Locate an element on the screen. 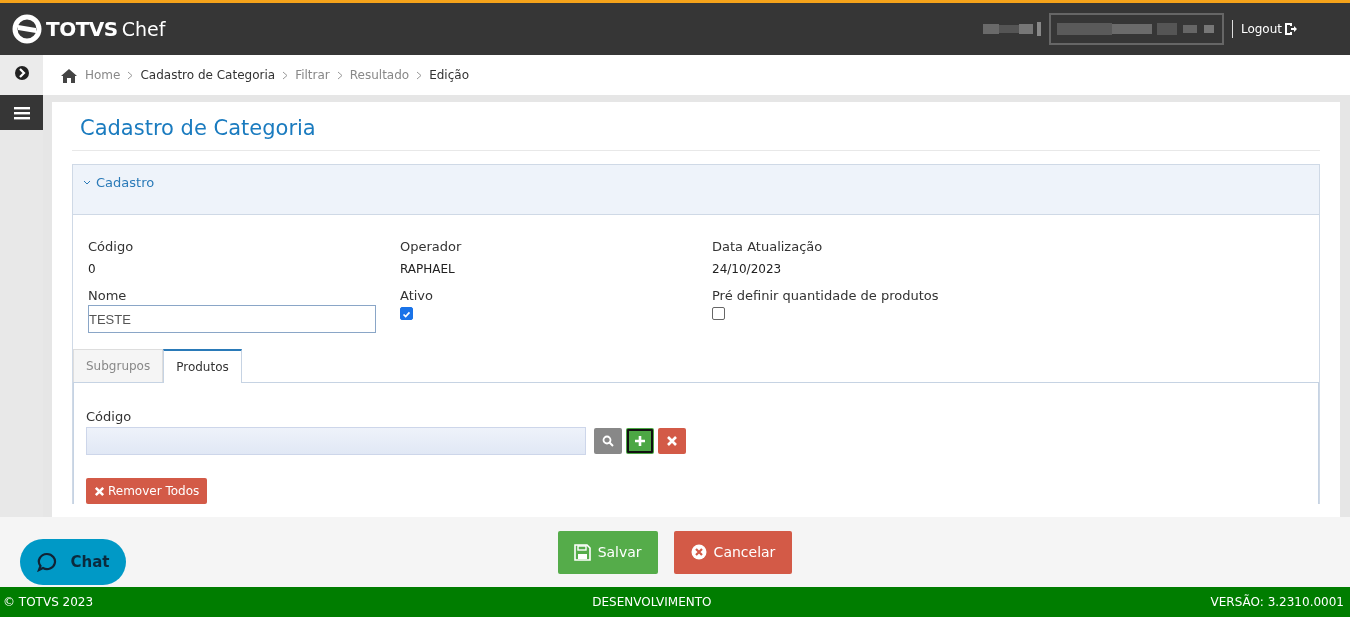 The width and height of the screenshot is (1350, 617). breadcrumb-link: Edição is located at coordinates (449, 75).